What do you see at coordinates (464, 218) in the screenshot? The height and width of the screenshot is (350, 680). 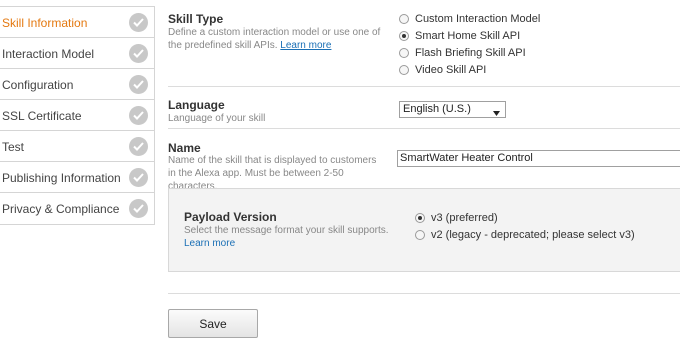 I see `radio-label: v3 (preferred)` at bounding box center [464, 218].